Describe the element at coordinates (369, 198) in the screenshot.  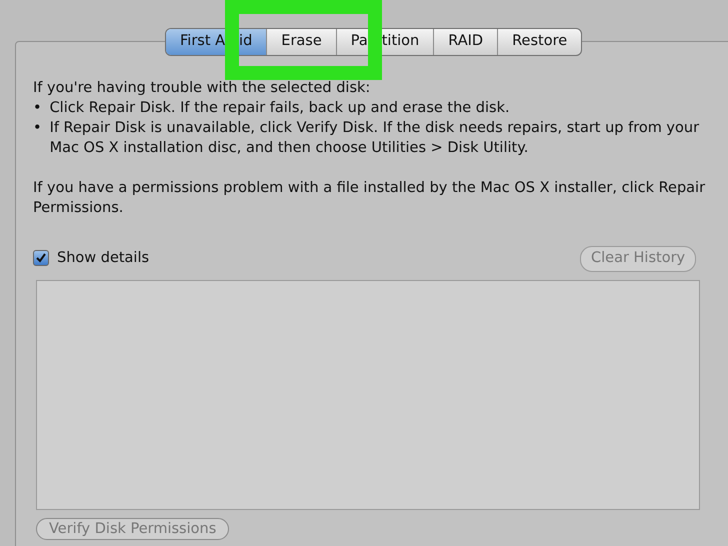
I see `permissions-note: If you have a permissions problem with a file installed by the Mac OS X installer, click Repair Permissions.` at that location.